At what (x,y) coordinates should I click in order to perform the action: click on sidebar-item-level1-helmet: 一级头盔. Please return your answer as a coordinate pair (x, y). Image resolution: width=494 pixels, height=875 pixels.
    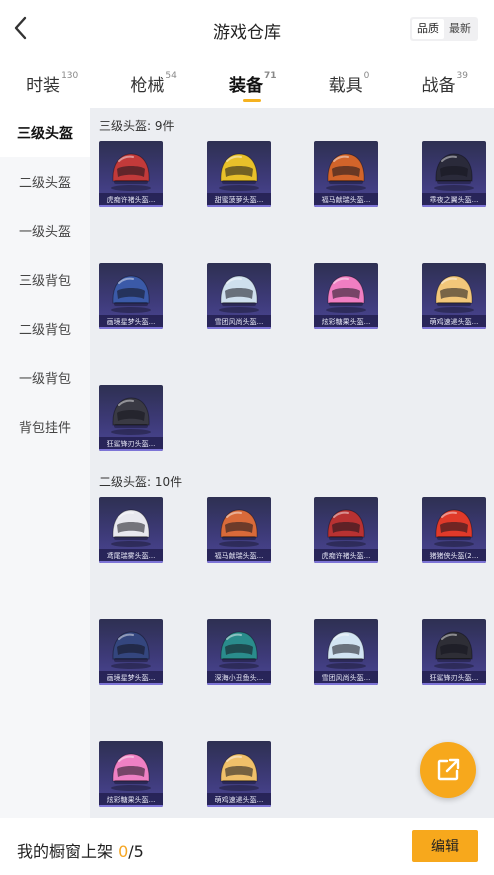
    Looking at the image, I should click on (45, 230).